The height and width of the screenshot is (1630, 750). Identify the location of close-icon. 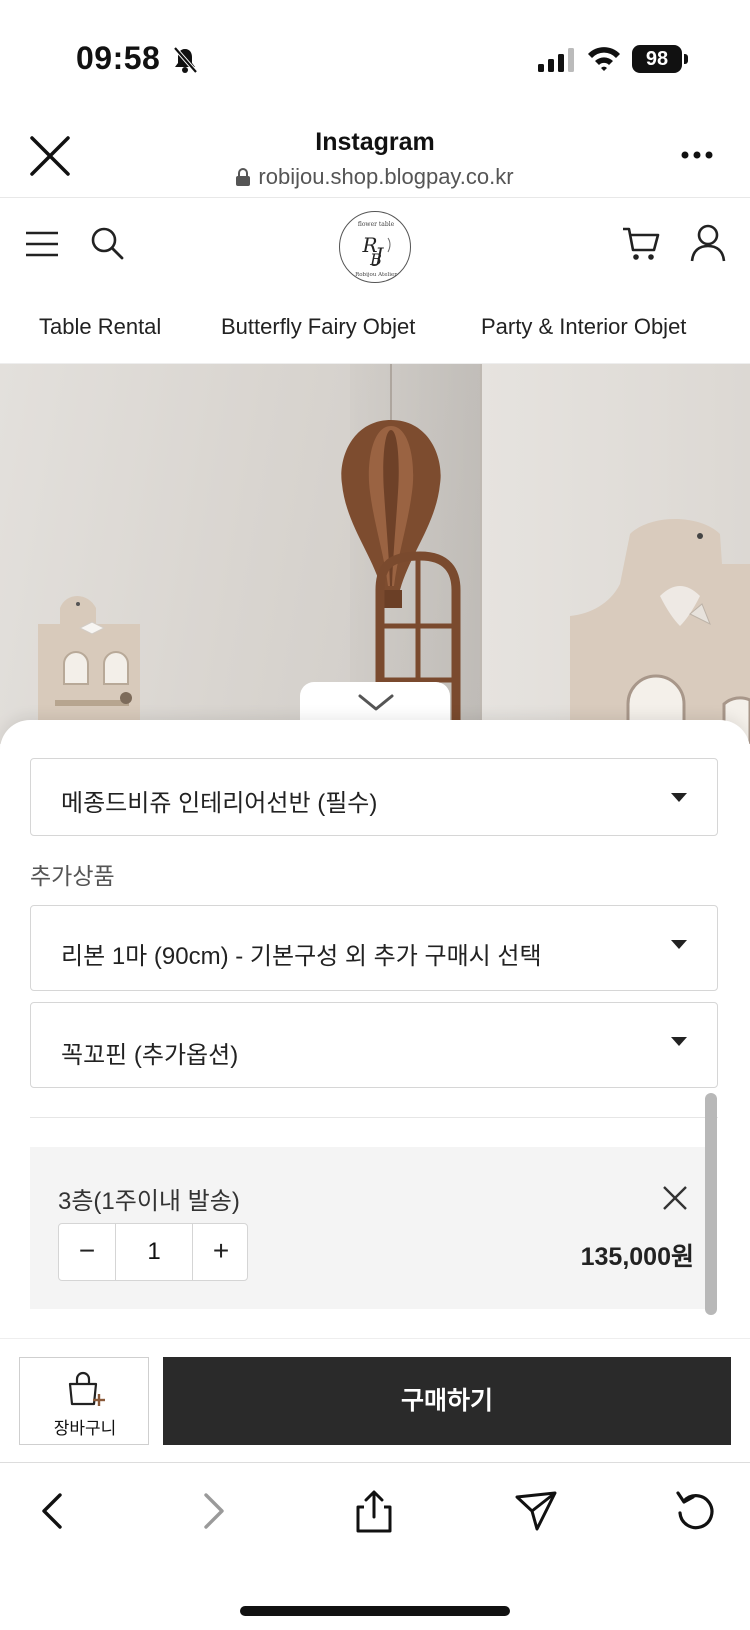
(675, 1198).